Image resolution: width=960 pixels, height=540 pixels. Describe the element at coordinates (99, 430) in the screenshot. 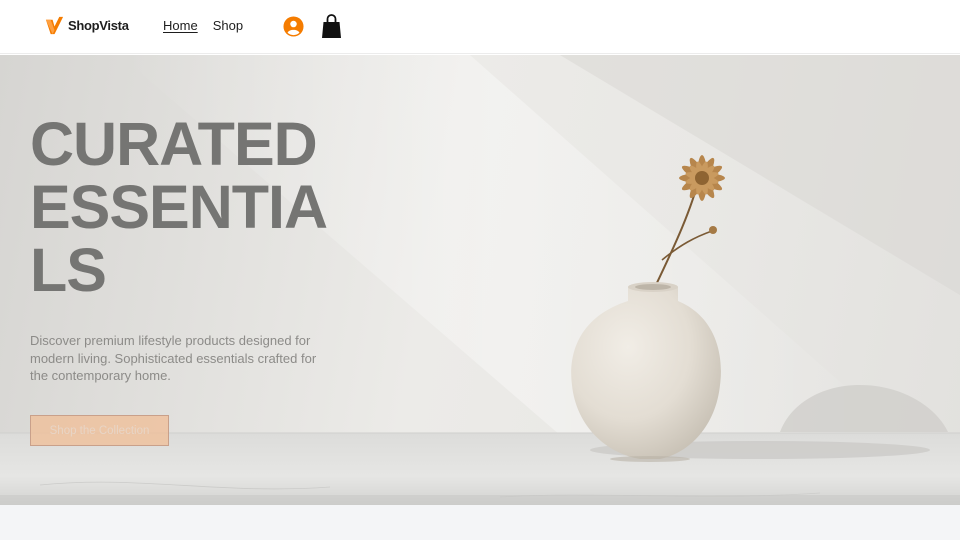

I see `shop-collection-button: Shop the Collection` at that location.